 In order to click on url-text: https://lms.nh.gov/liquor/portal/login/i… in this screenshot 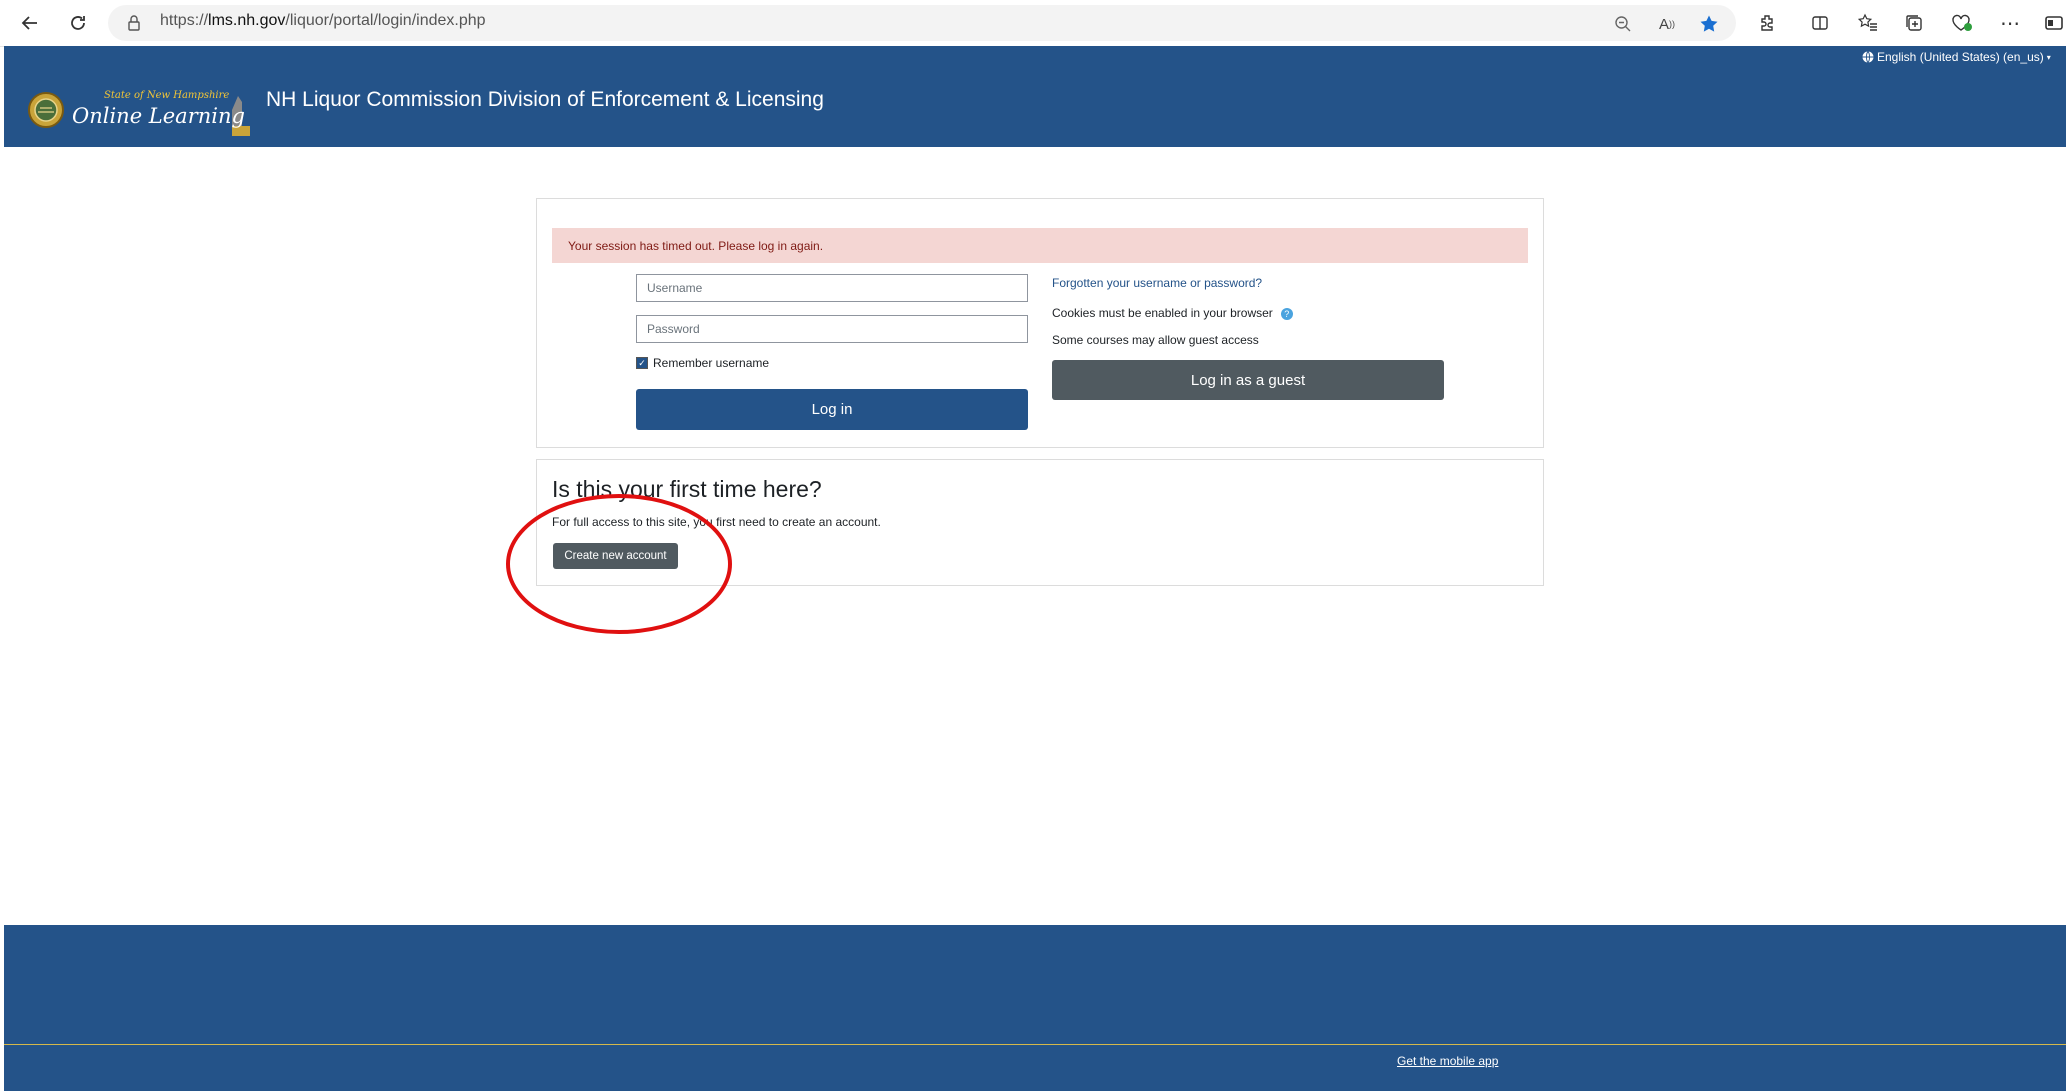, I will do `click(323, 21)`.